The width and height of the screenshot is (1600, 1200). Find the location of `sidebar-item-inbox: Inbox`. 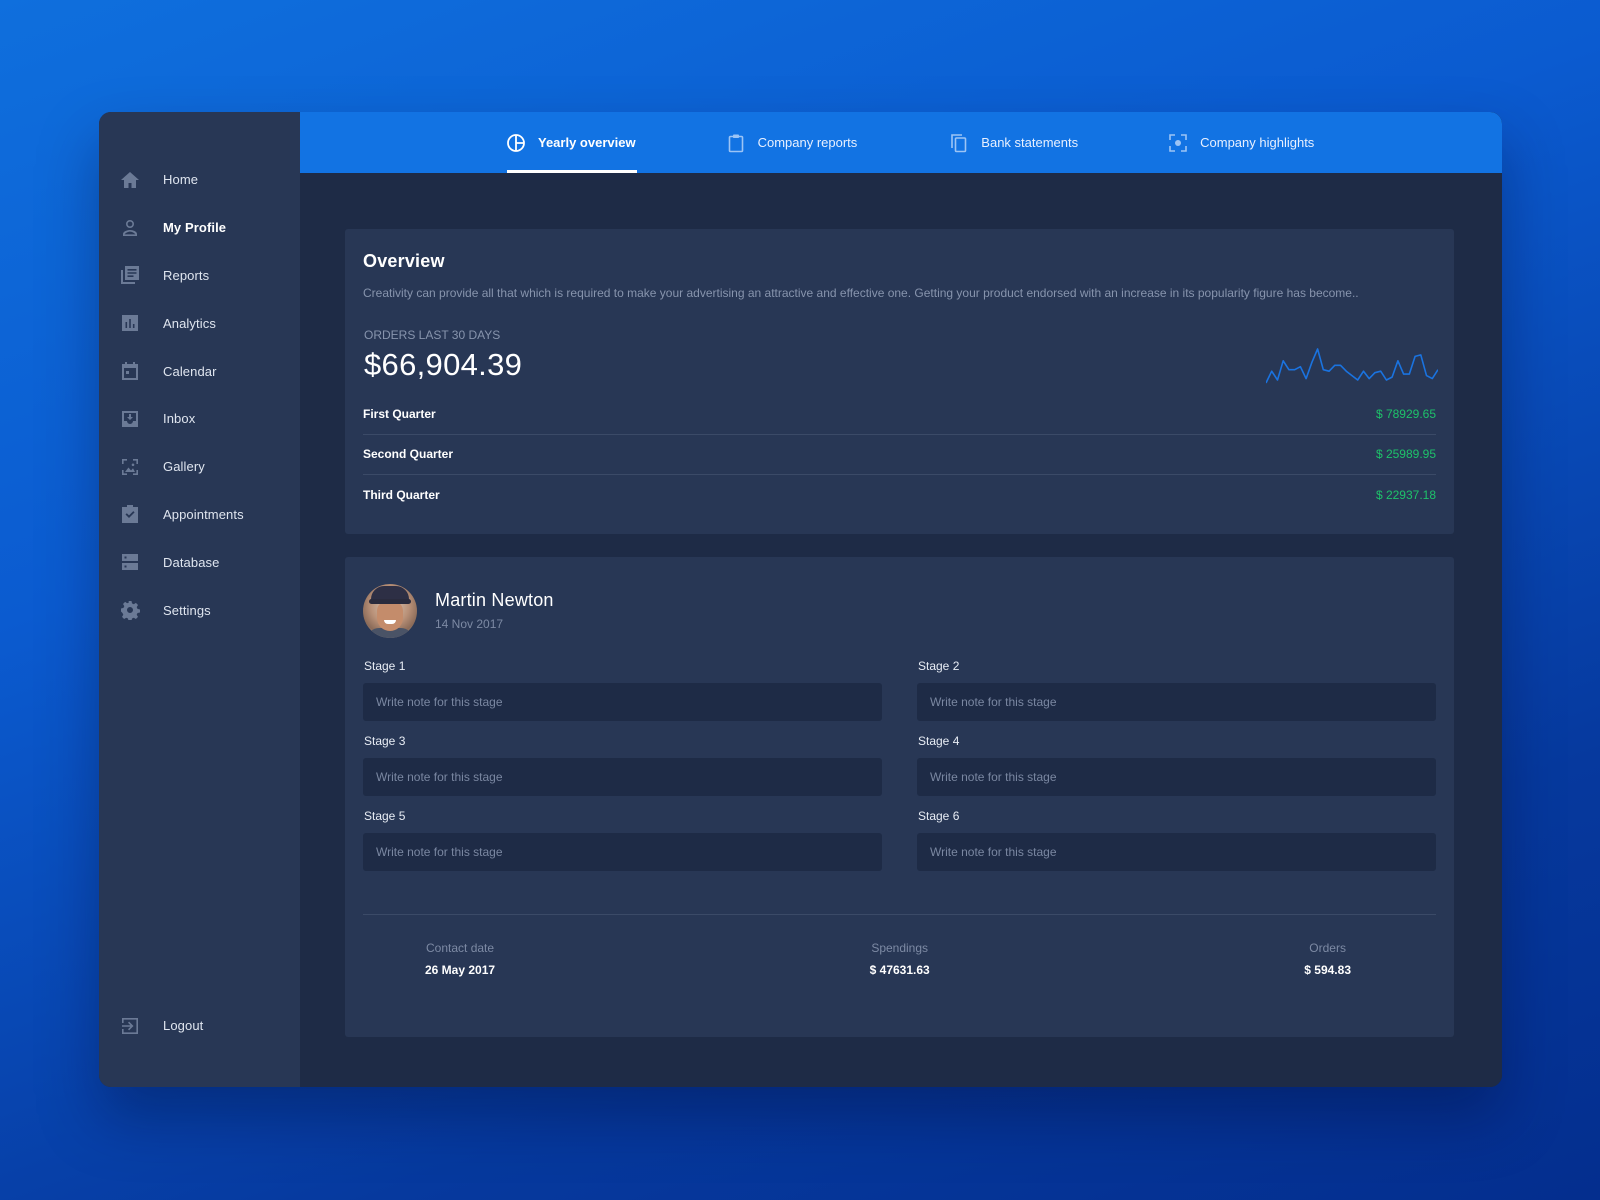

sidebar-item-inbox: Inbox is located at coordinates (199, 419).